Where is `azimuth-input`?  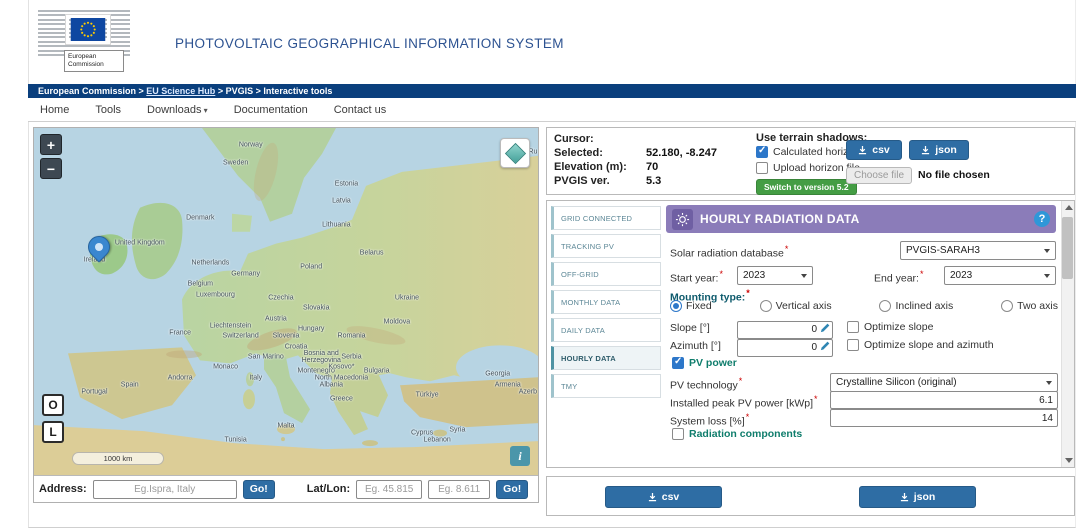
azimuth-input is located at coordinates (785, 347).